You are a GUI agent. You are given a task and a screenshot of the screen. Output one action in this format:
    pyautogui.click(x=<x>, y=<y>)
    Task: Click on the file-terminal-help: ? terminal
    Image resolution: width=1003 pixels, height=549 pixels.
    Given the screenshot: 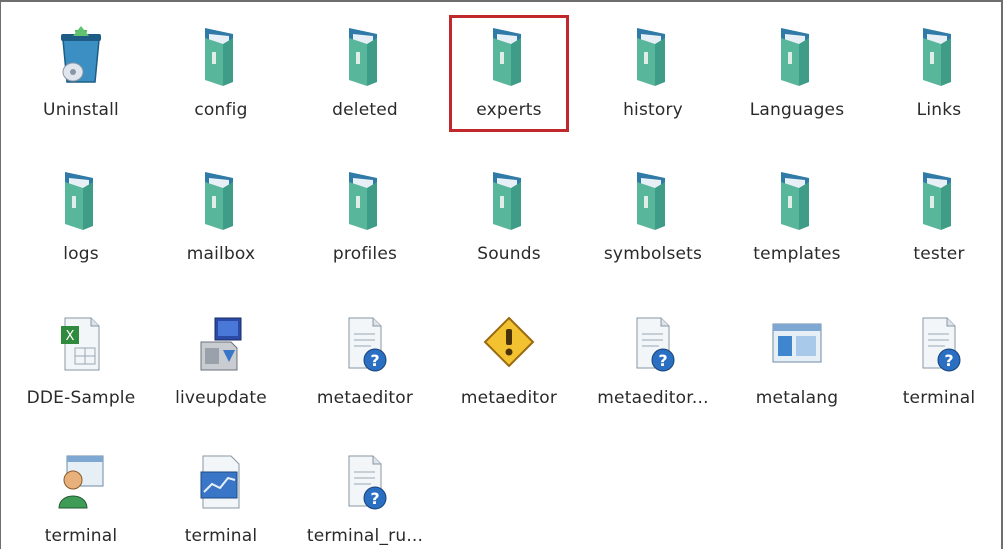 What is the action you would take?
    pyautogui.click(x=939, y=372)
    